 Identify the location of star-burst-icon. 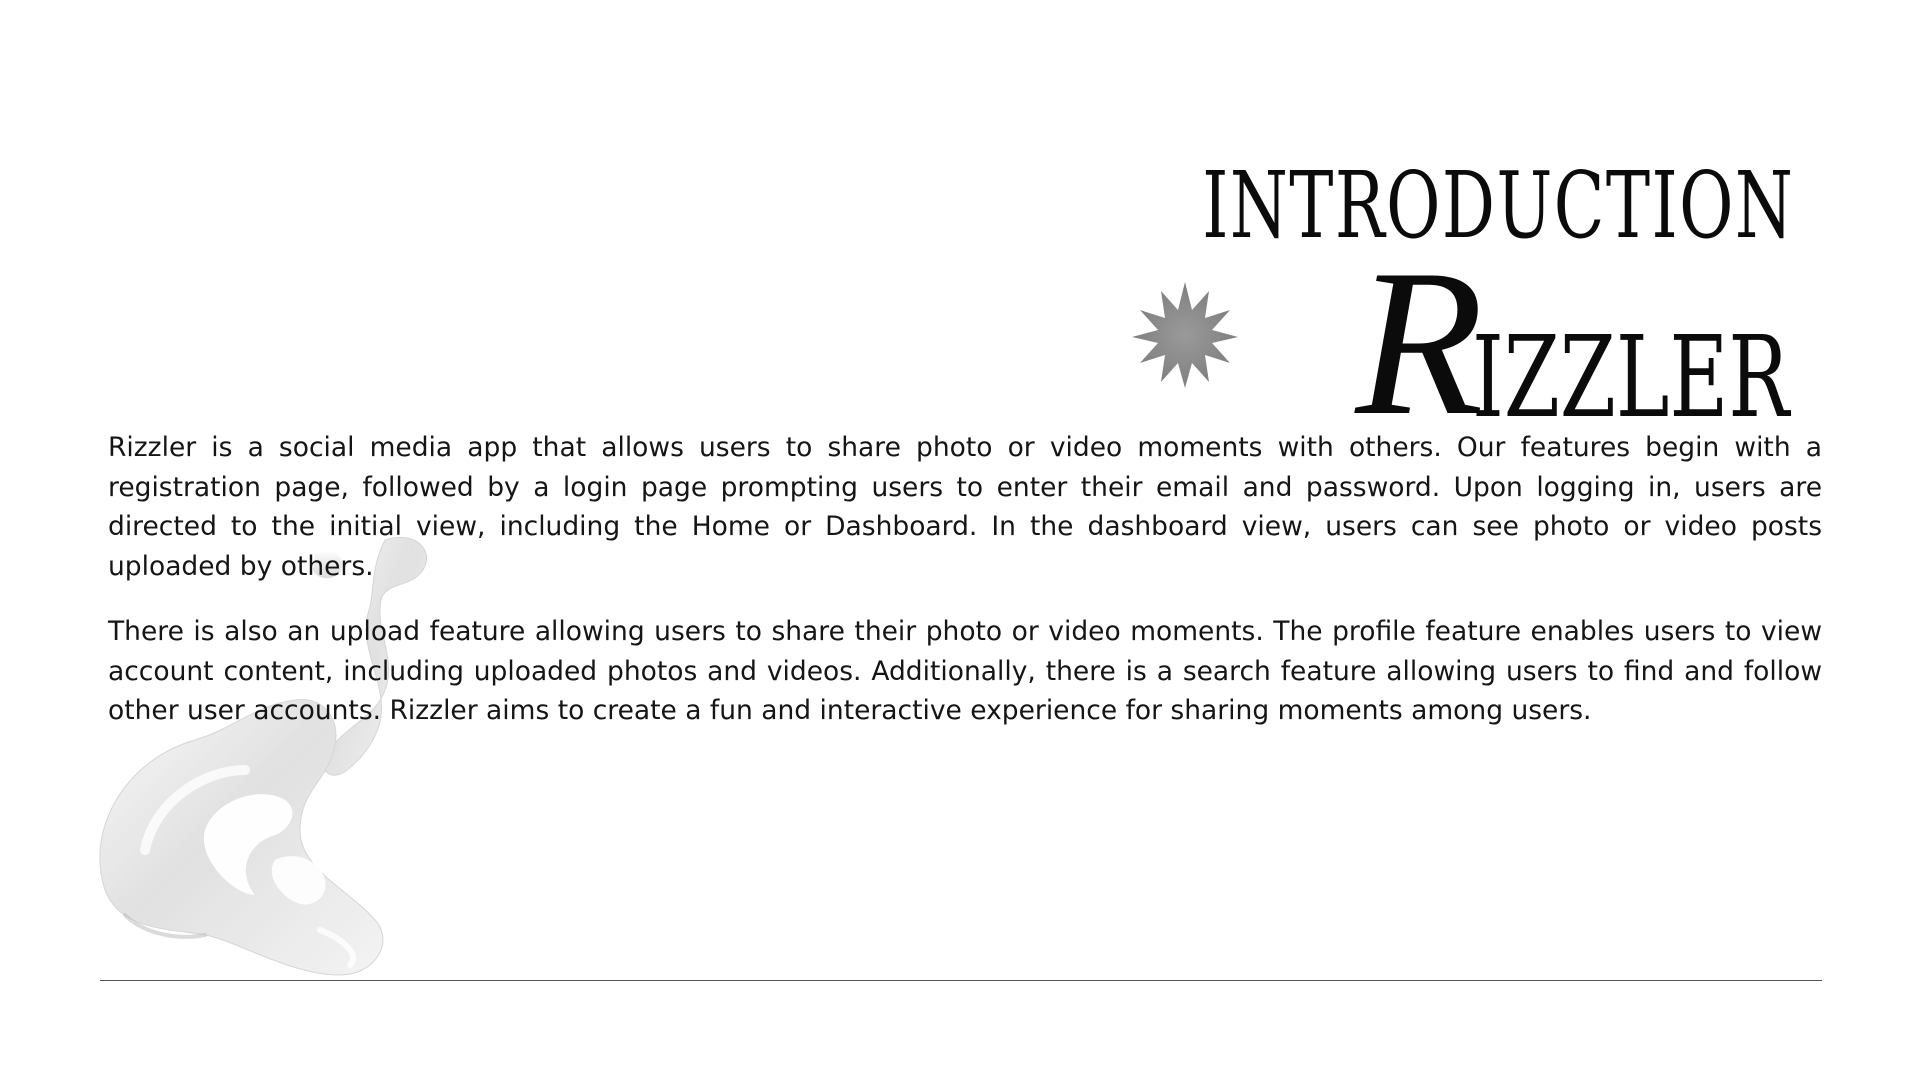
(1185, 335).